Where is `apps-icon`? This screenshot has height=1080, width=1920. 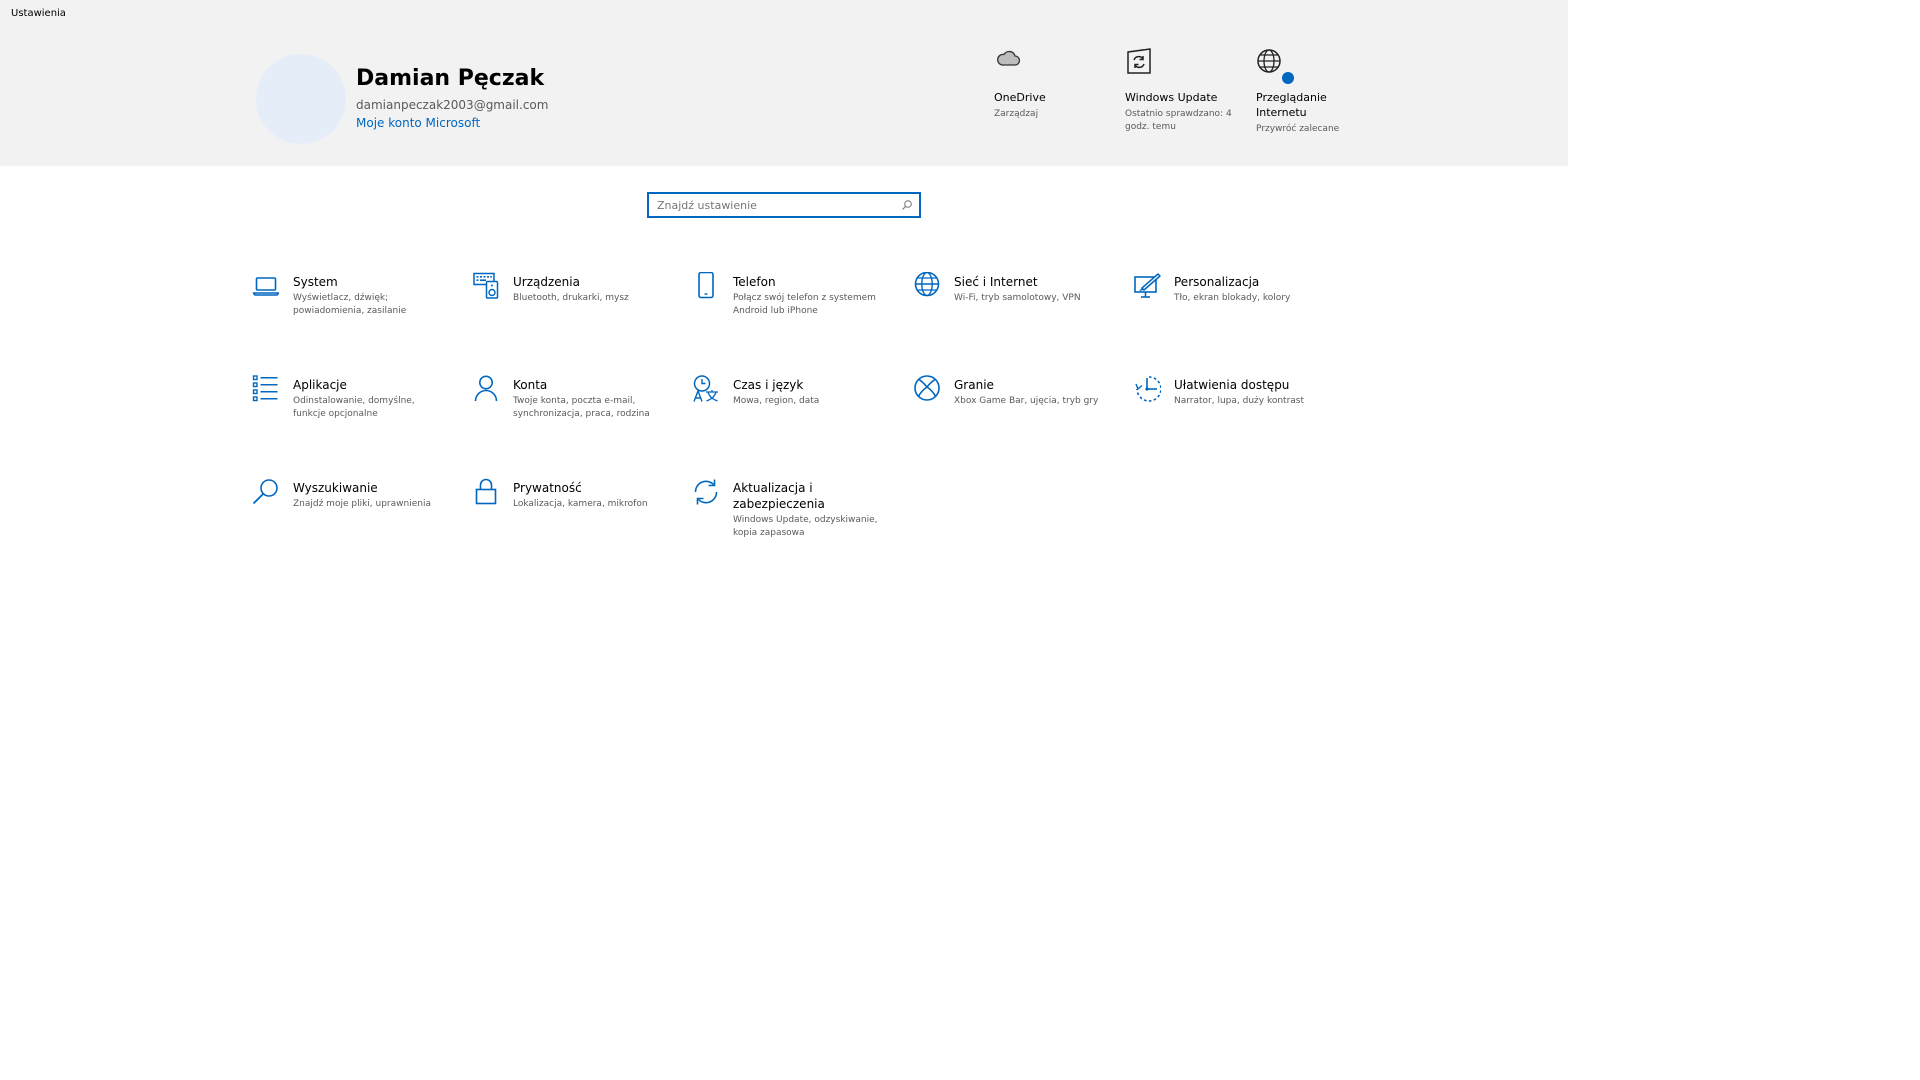 apps-icon is located at coordinates (266, 389).